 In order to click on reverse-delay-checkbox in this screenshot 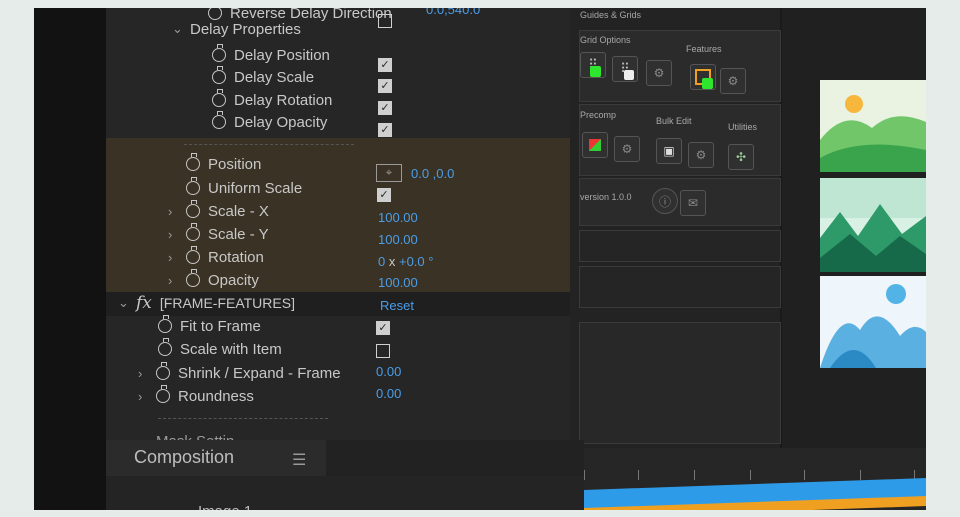, I will do `click(385, 21)`.